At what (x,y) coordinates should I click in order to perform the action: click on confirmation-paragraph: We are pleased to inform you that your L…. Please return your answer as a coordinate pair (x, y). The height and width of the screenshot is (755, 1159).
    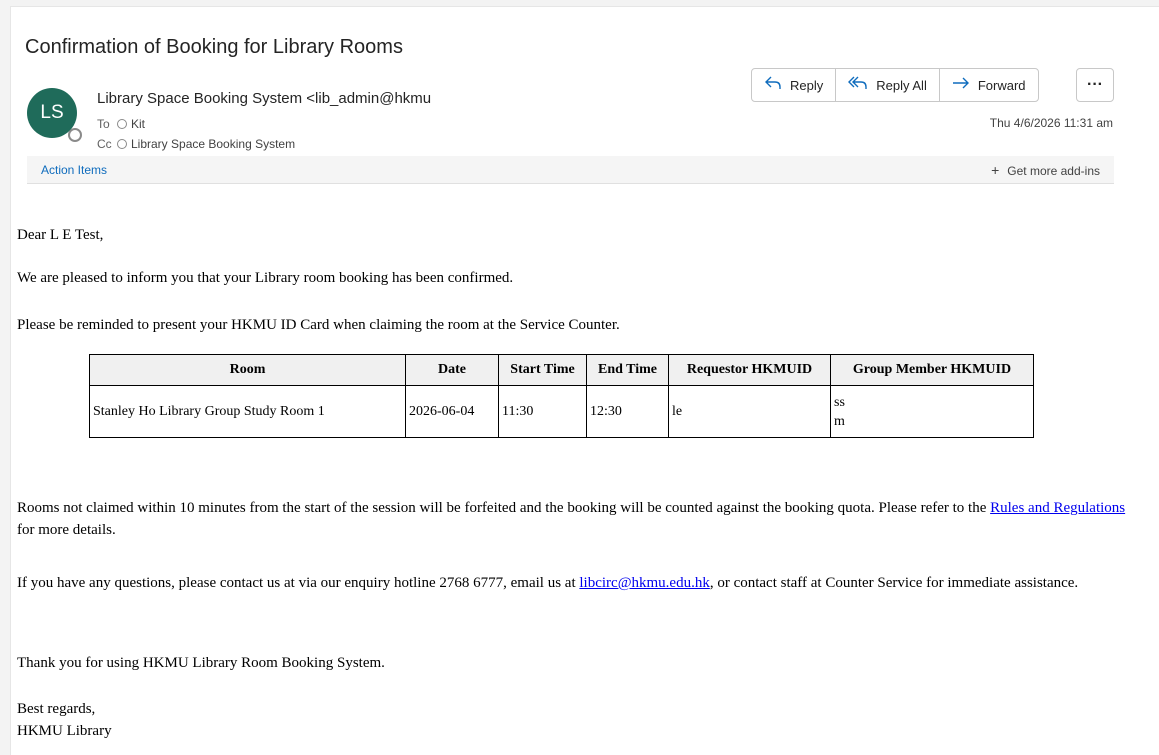
    Looking at the image, I should click on (265, 278).